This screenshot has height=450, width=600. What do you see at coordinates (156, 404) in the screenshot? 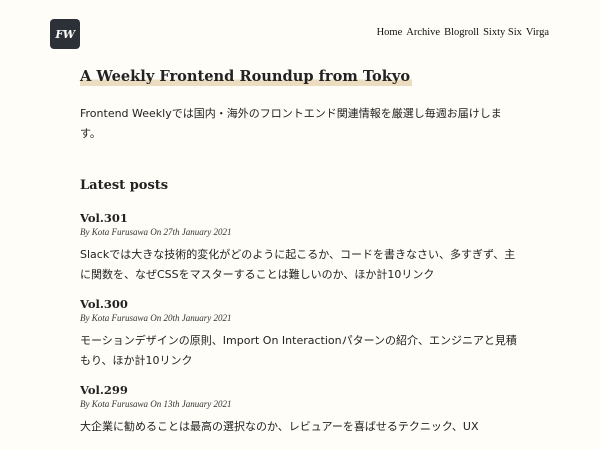
I see `post-meta: By Kota Furusawa On 13th January 2021` at bounding box center [156, 404].